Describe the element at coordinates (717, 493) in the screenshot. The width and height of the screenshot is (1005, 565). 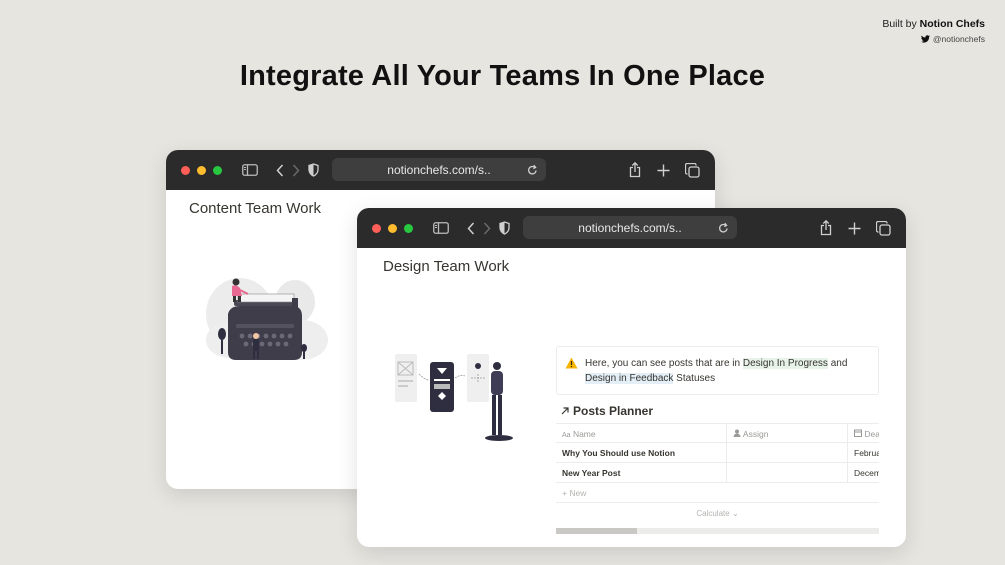
I see `new-row-button: + New` at that location.